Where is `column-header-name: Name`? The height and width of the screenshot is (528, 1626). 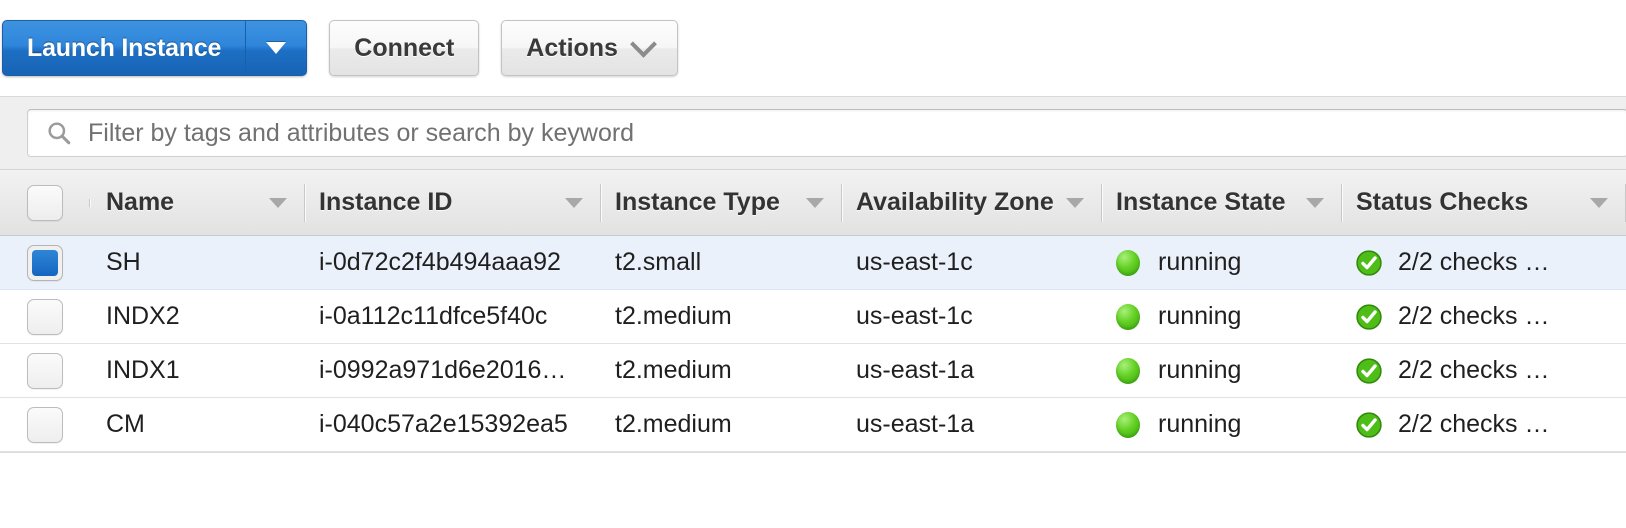
column-header-name: Name is located at coordinates (197, 203).